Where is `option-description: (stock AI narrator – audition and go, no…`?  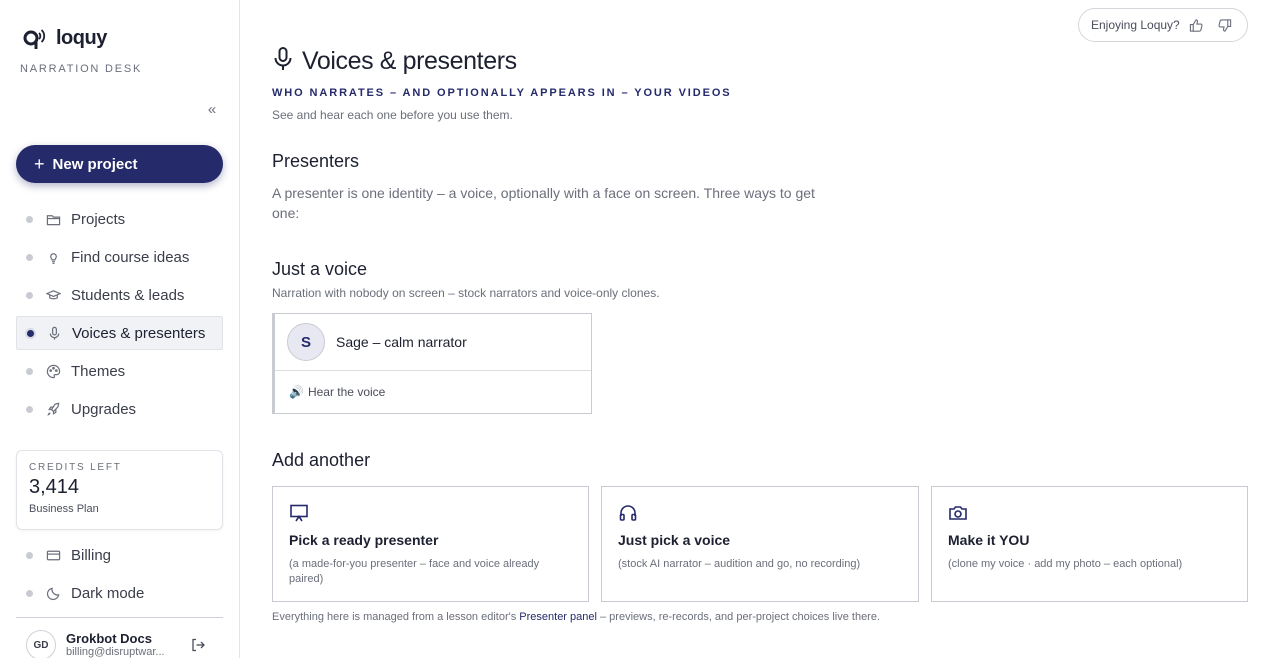
option-description: (stock AI narrator – audition and go, no… is located at coordinates (739, 564).